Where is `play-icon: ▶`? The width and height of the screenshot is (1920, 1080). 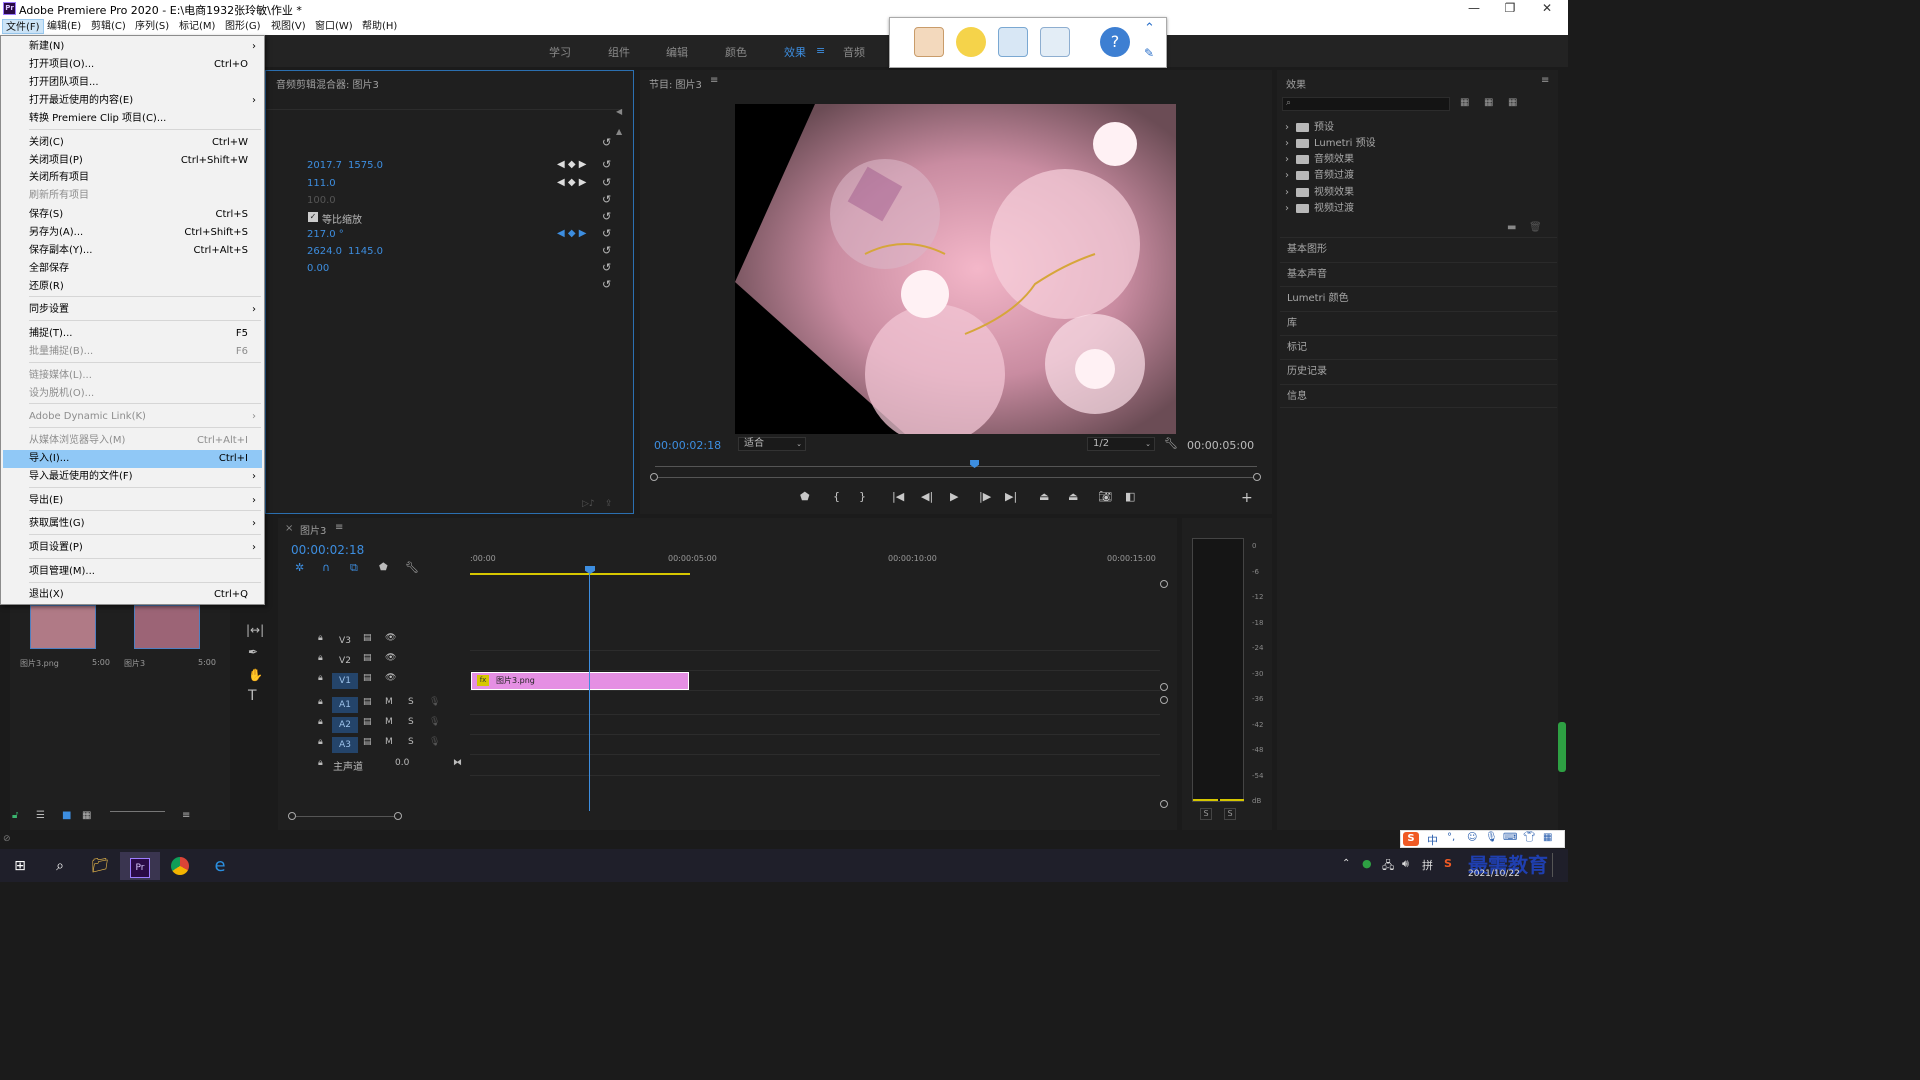
play-icon: ▶ is located at coordinates (954, 496).